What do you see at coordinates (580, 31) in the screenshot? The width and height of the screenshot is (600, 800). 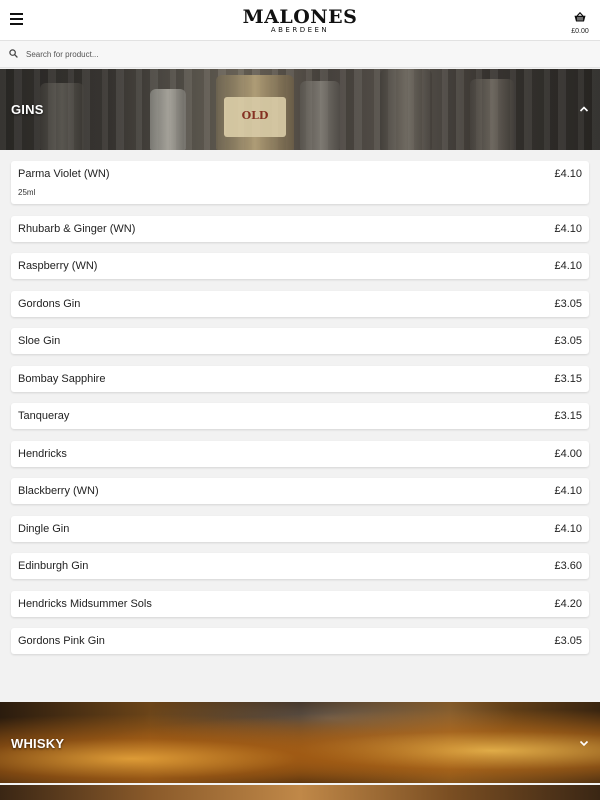 I see `basket-total: £0.00` at bounding box center [580, 31].